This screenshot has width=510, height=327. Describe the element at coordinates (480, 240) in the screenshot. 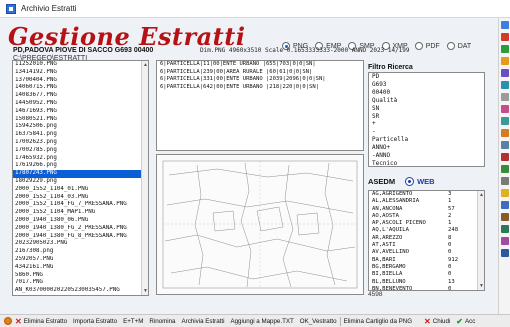

I see `province-list-scrollbar: ▲ ▼` at that location.